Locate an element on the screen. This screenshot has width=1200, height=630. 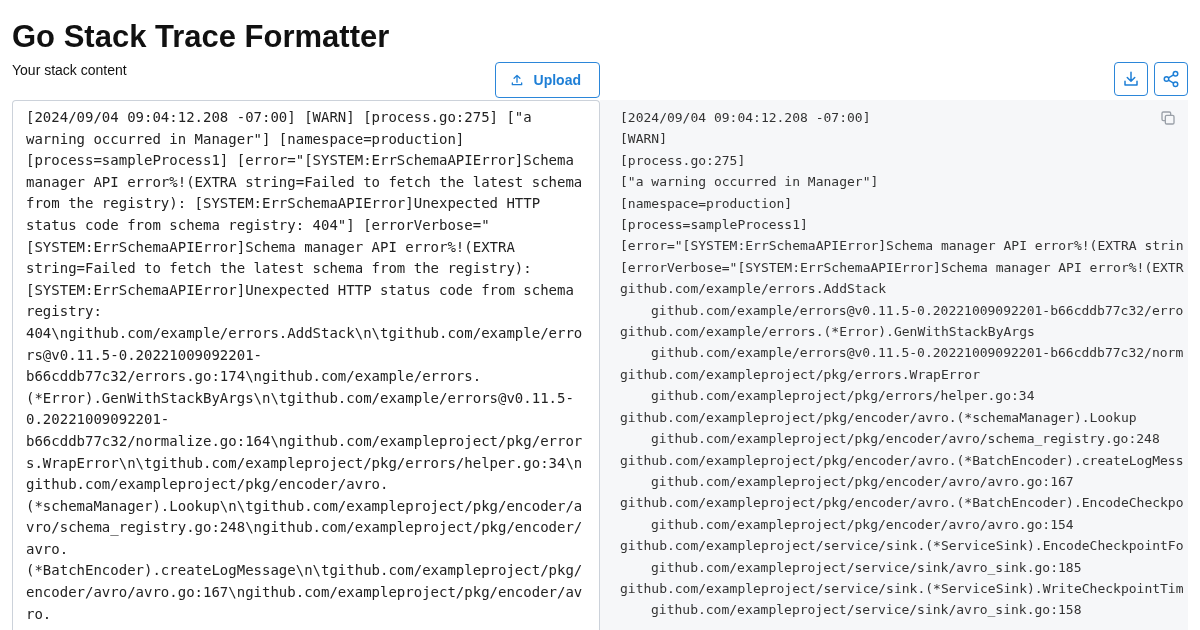
function-line: github.com/exampleproject/service/sink.(*ServiceSink).EncodeCheckpointFo is located at coordinates (902, 546).